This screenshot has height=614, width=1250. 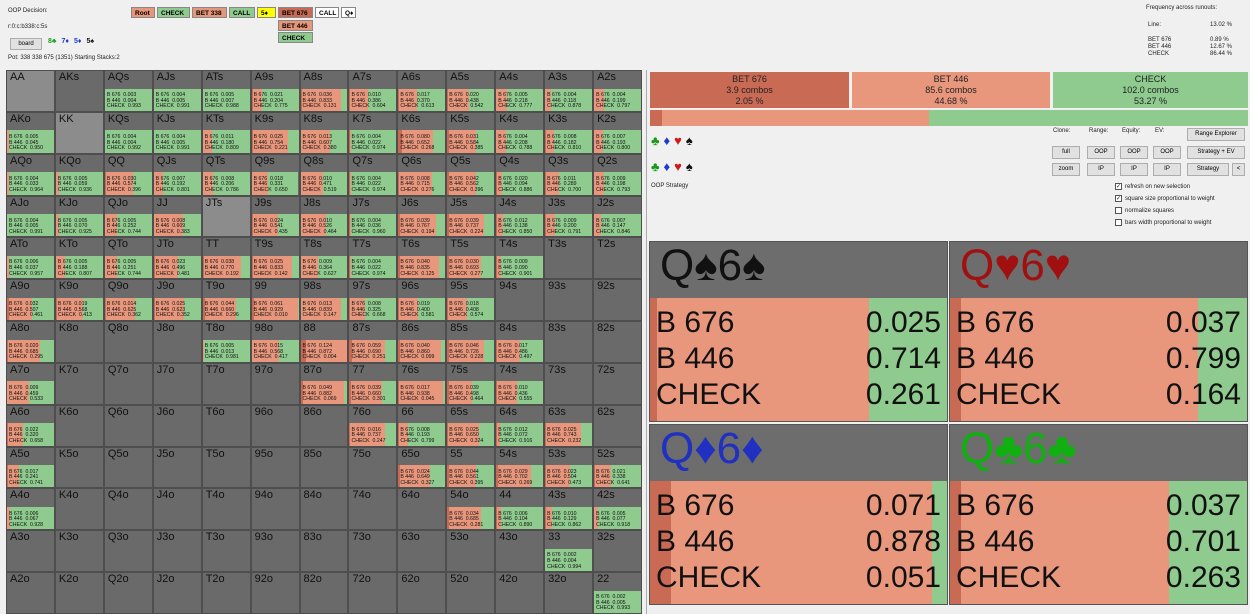 What do you see at coordinates (373, 425) in the screenshot?
I see `hand-cell: B 676 0.016 B 446 0.737 CHECK 0.247 76o` at bounding box center [373, 425].